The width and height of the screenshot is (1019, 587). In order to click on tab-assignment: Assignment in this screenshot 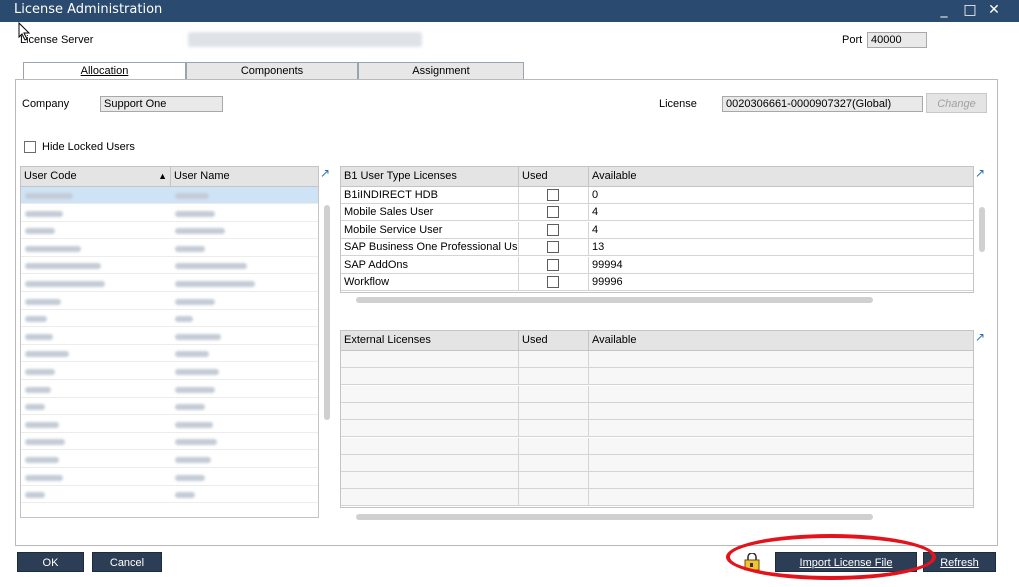, I will do `click(441, 71)`.